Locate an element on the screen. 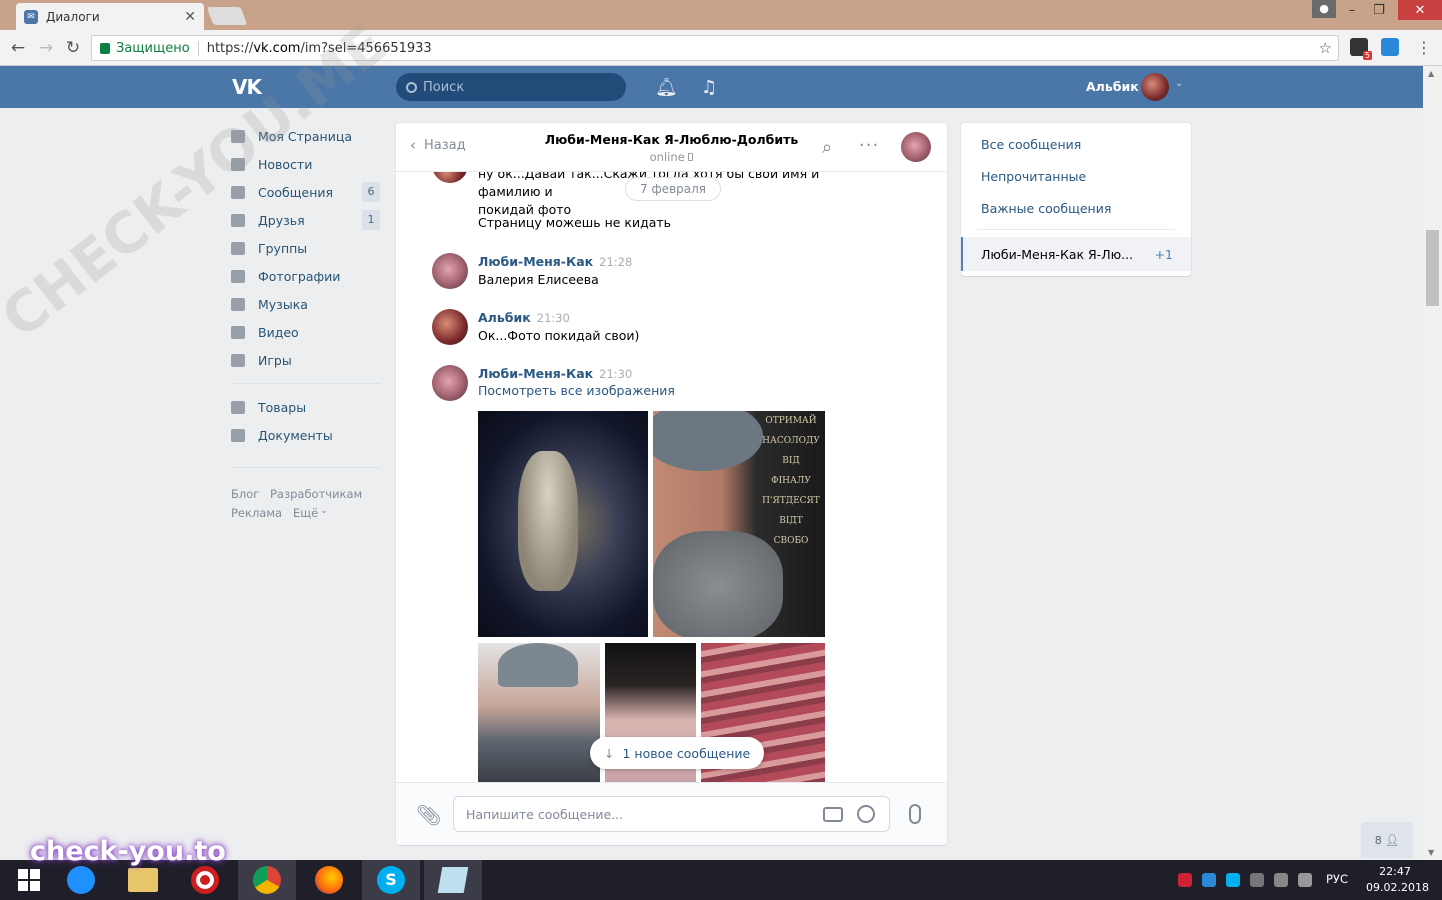 This screenshot has height=900, width=1442. menu-label: Сообщения is located at coordinates (296, 192).